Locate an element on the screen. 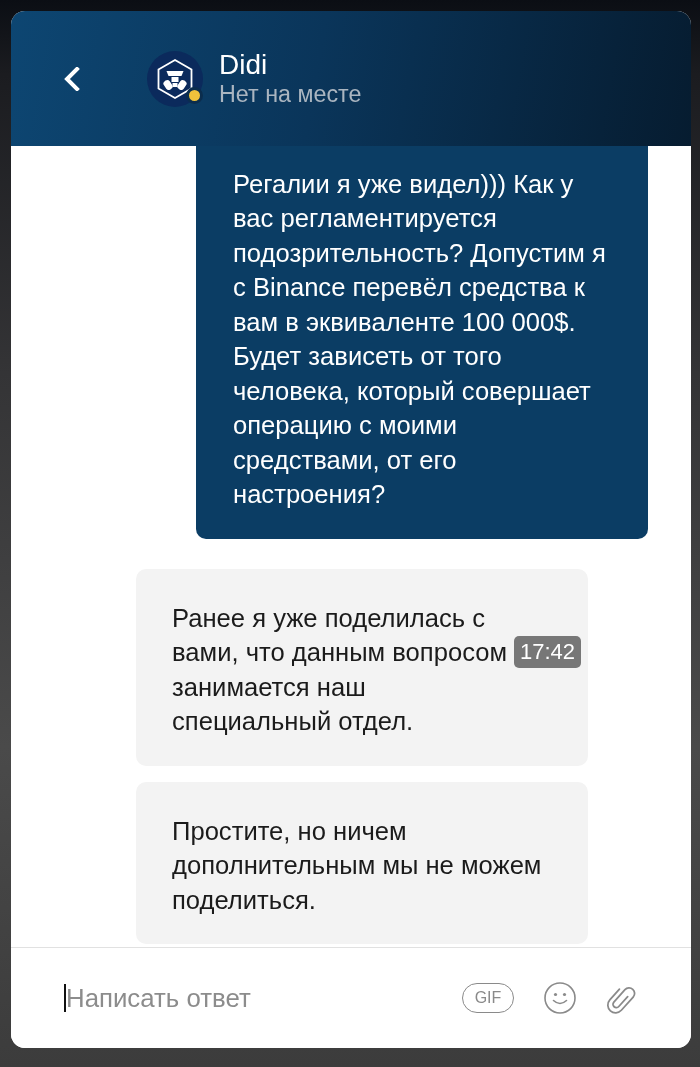  back-button is located at coordinates (71, 78).